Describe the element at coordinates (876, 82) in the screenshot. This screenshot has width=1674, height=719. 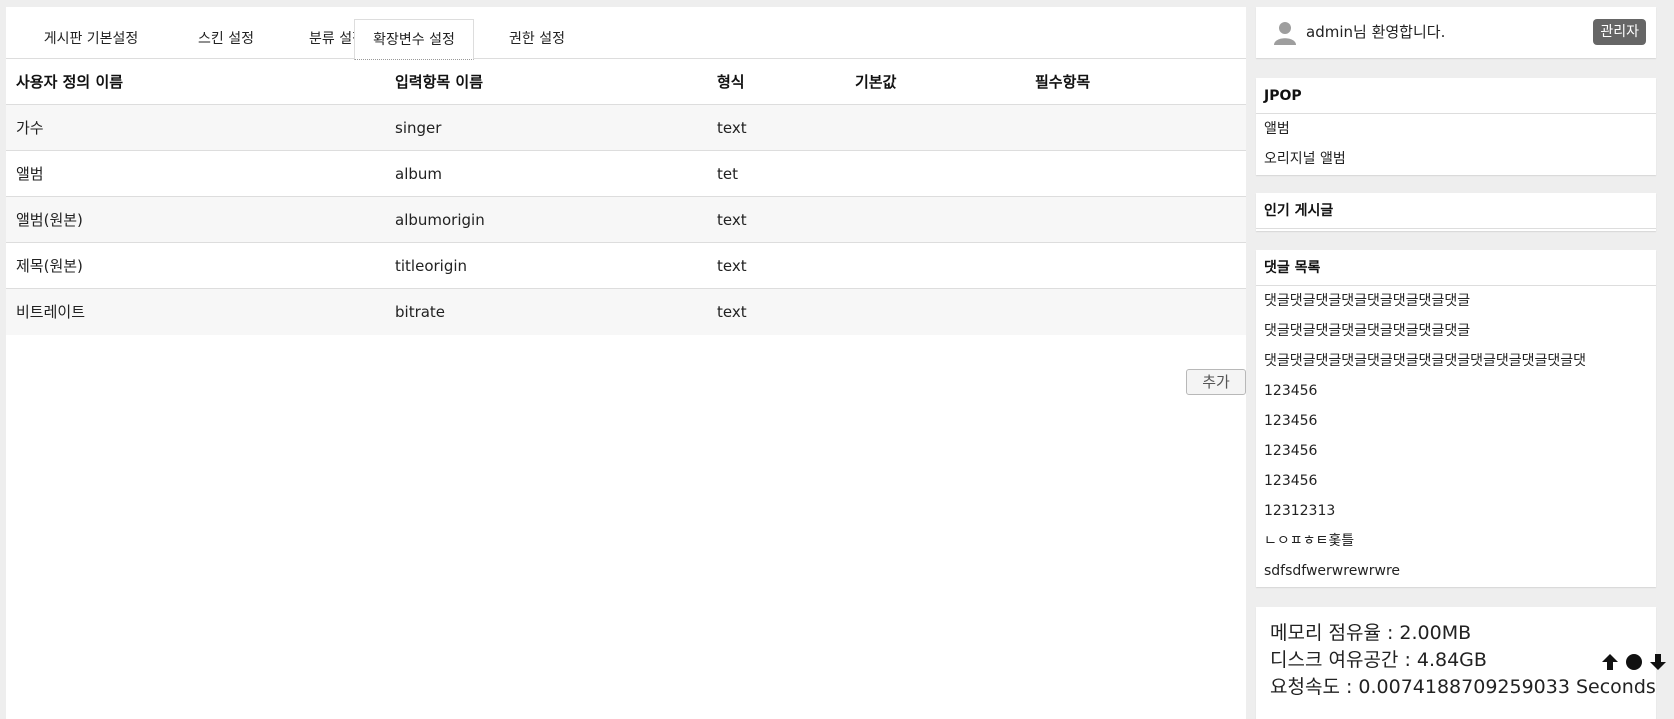
I see `header-default-value: 기본값` at that location.